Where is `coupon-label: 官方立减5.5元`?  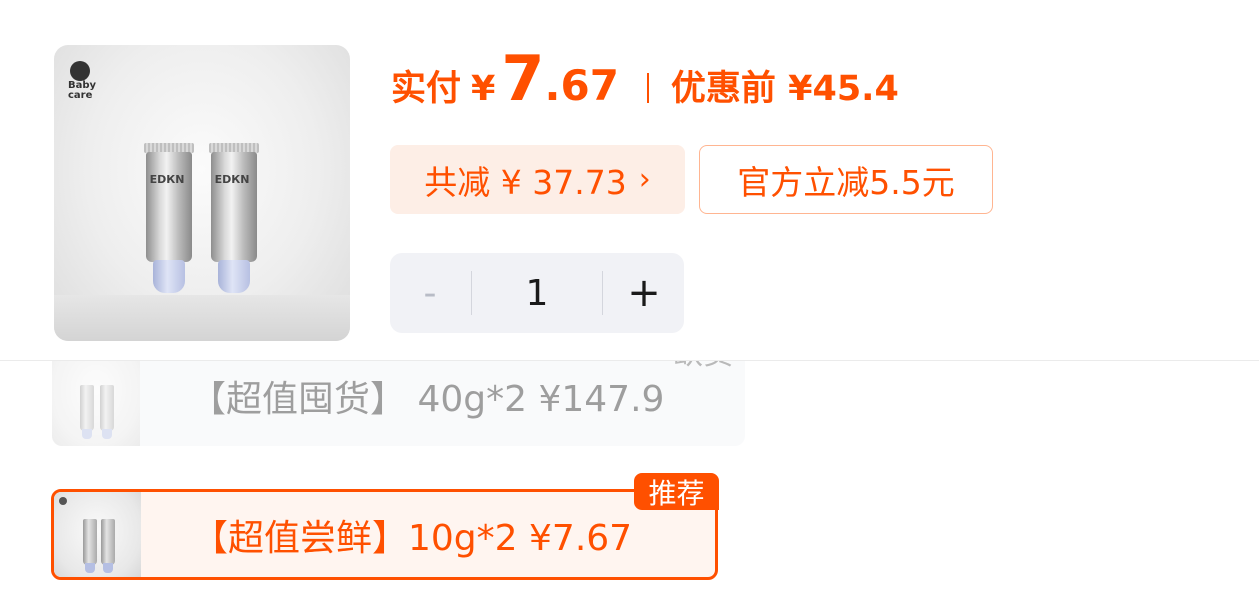 coupon-label: 官方立减5.5元 is located at coordinates (846, 182).